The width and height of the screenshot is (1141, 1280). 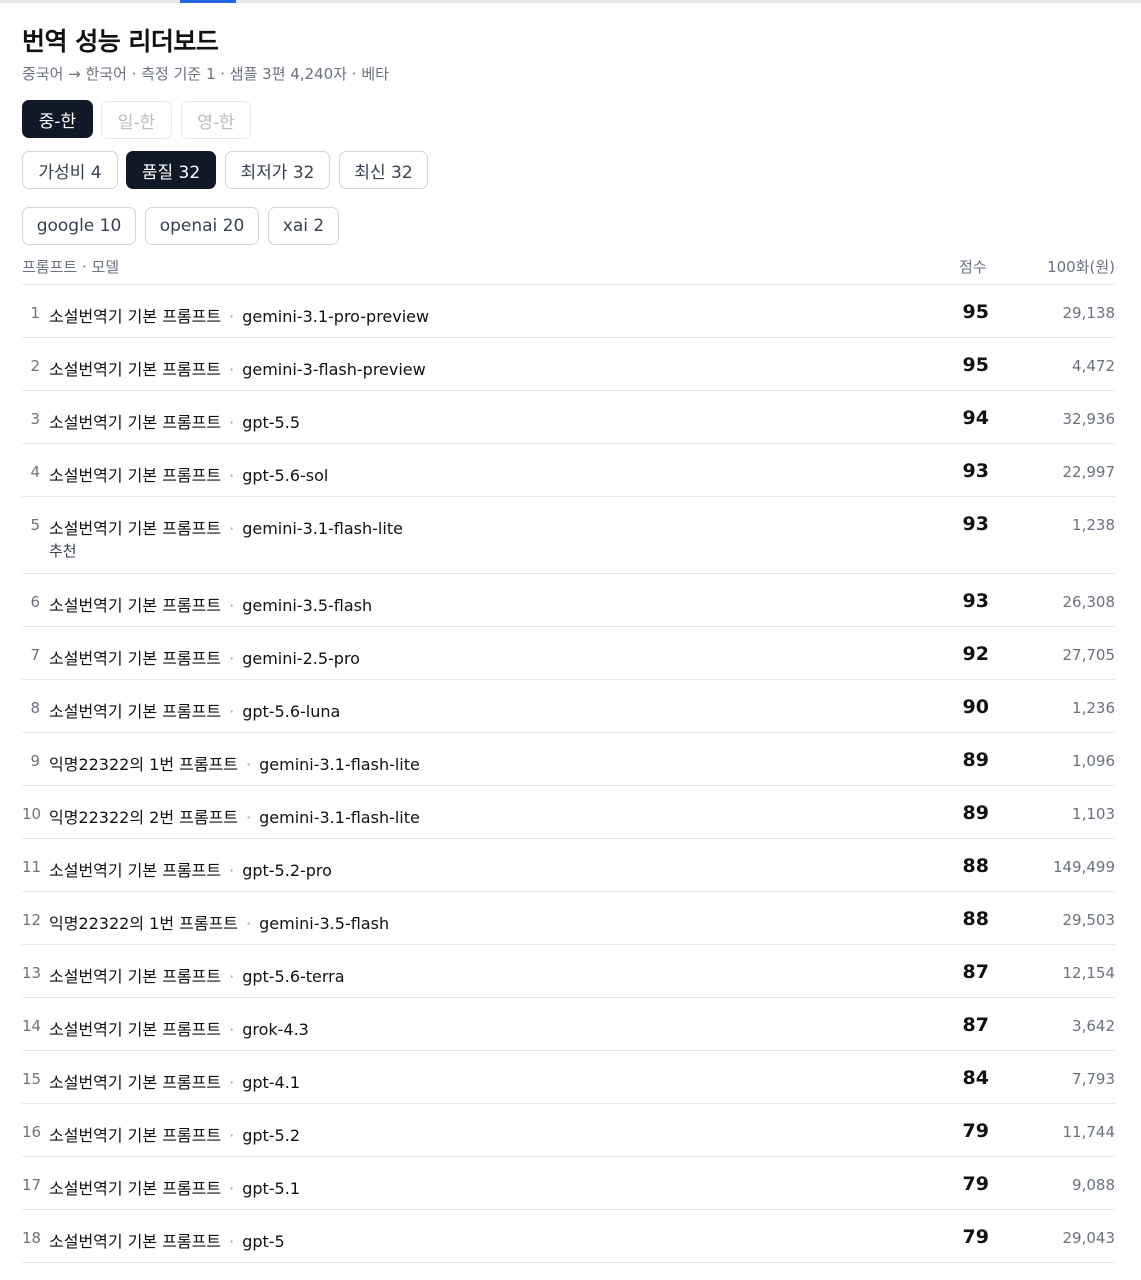 I want to click on rank-number: 16, so click(x=32, y=1132).